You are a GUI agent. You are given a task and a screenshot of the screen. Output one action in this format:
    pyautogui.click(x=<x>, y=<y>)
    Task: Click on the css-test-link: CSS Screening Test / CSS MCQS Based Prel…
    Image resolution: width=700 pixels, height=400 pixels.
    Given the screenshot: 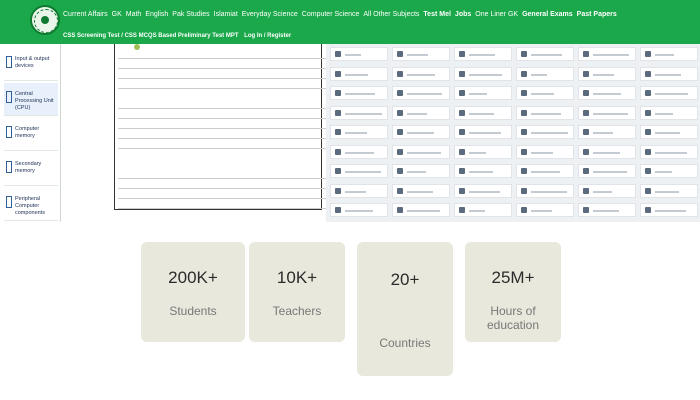 What is the action you would take?
    pyautogui.click(x=151, y=36)
    